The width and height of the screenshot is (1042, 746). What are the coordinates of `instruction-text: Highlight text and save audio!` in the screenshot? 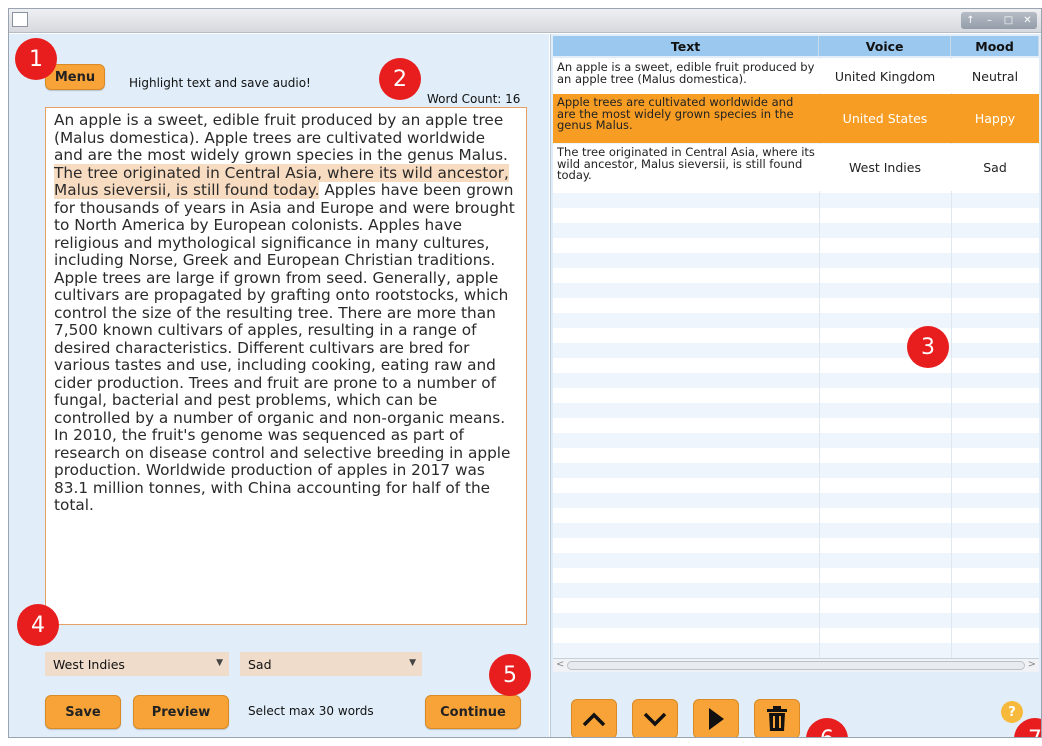 It's located at (220, 83).